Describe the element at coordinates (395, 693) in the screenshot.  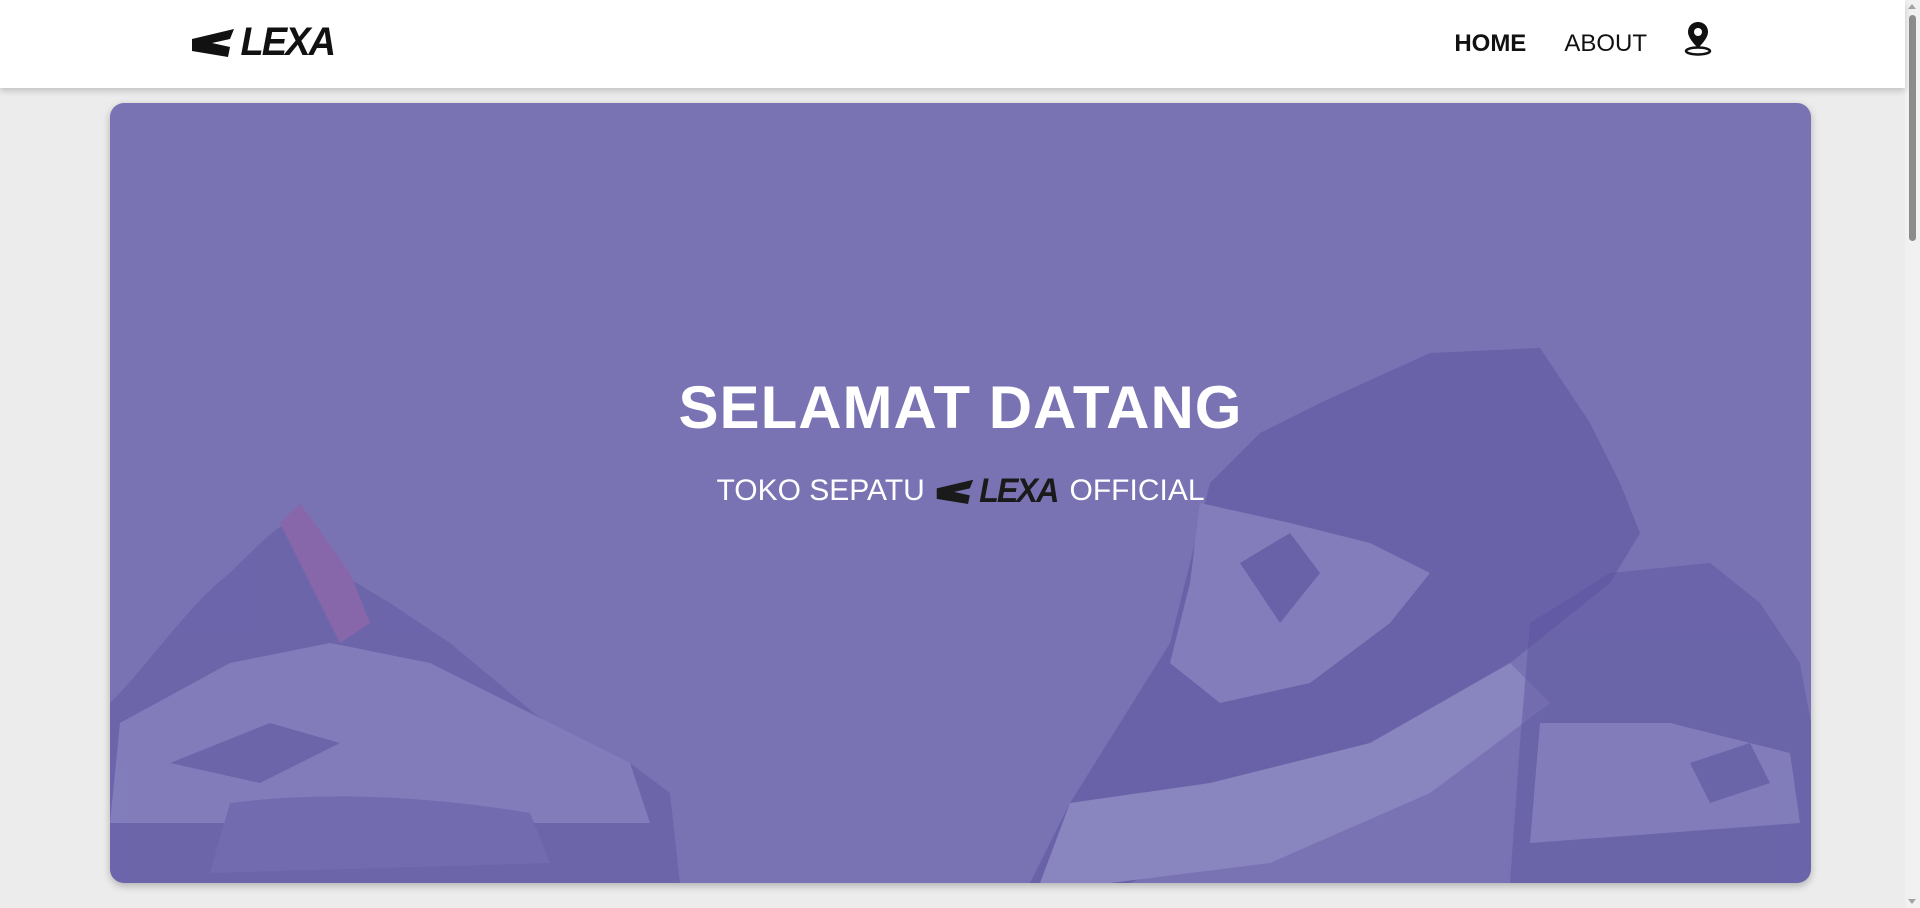
I see `left-sneaker-shape` at that location.